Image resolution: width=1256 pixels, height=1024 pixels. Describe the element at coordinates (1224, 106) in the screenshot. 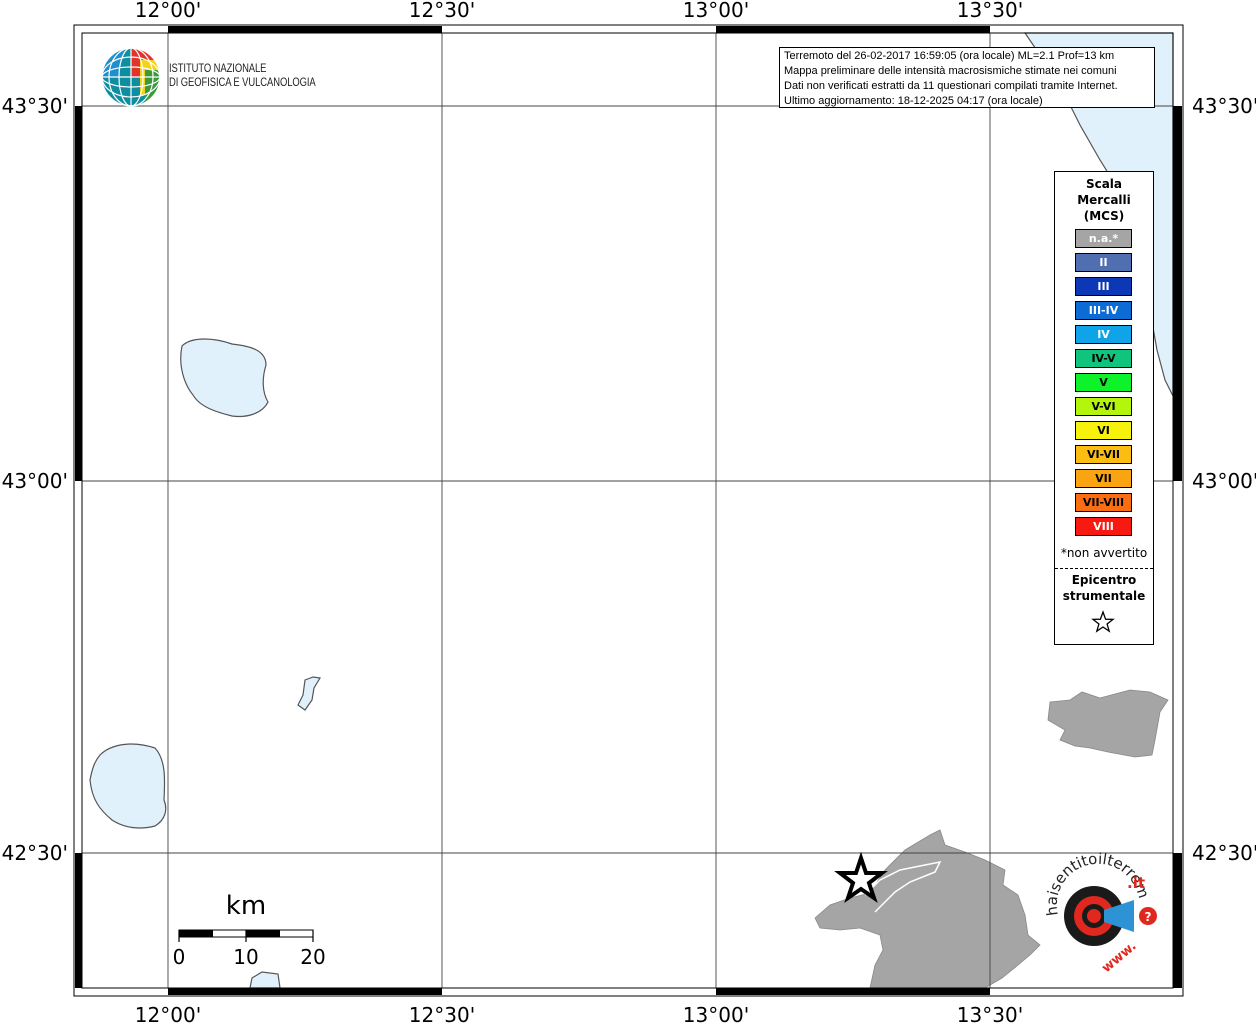

I see `lat-label-right-1: 43°30'` at that location.